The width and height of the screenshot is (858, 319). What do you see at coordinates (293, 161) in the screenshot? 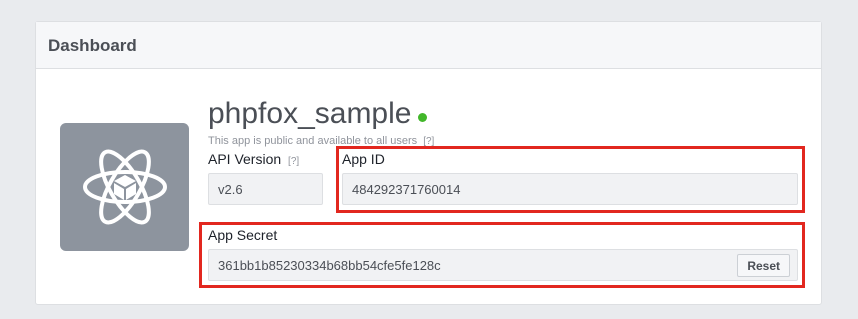
I see `api-version-help: [?]` at bounding box center [293, 161].